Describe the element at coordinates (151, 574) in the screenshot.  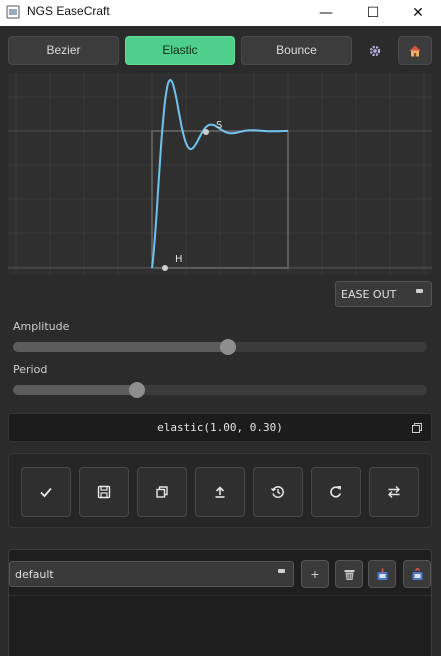
I see `preset-dropdown: default` at that location.